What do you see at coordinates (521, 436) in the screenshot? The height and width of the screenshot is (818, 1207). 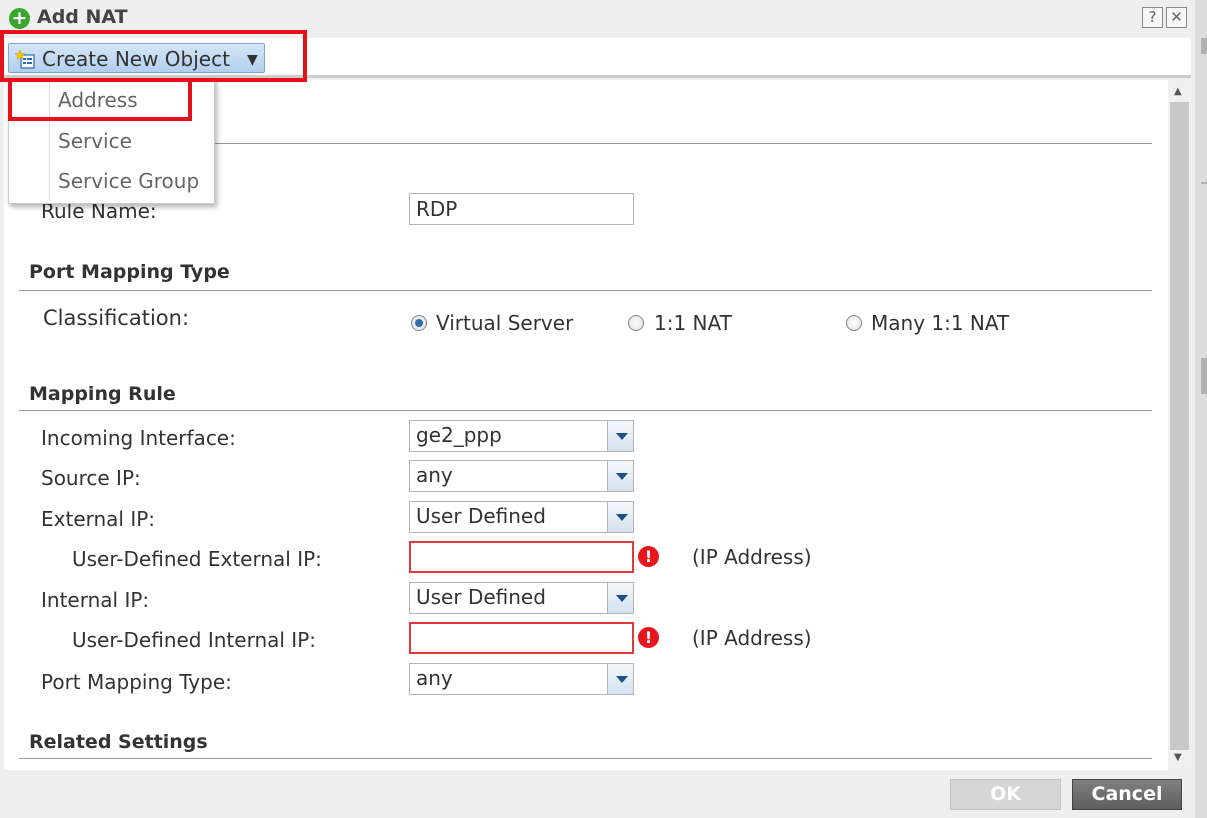 I see `incoming-interface-select: ge2_ppp` at bounding box center [521, 436].